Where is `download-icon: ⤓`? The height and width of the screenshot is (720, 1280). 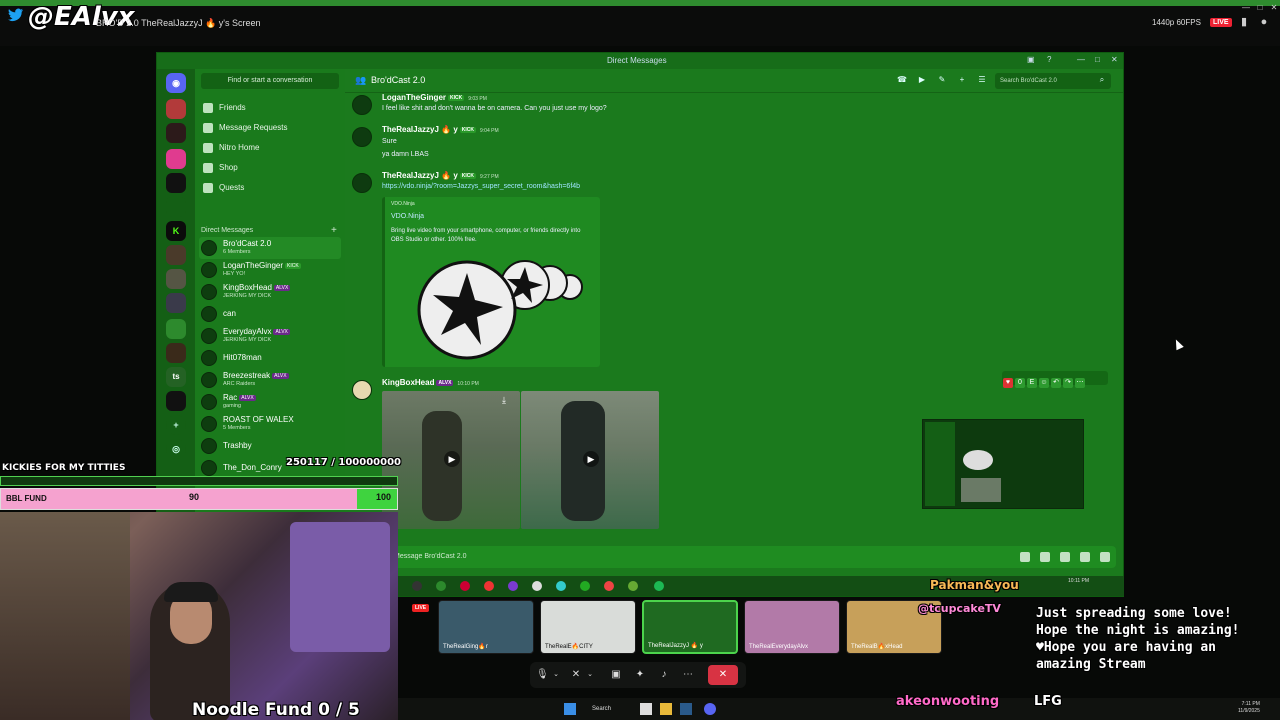 download-icon: ⤓ is located at coordinates (508, 401).